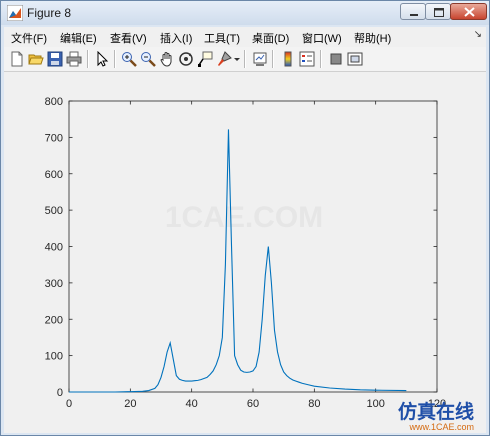 The width and height of the screenshot is (490, 436). I want to click on minimize-icon, so click(414, 15).